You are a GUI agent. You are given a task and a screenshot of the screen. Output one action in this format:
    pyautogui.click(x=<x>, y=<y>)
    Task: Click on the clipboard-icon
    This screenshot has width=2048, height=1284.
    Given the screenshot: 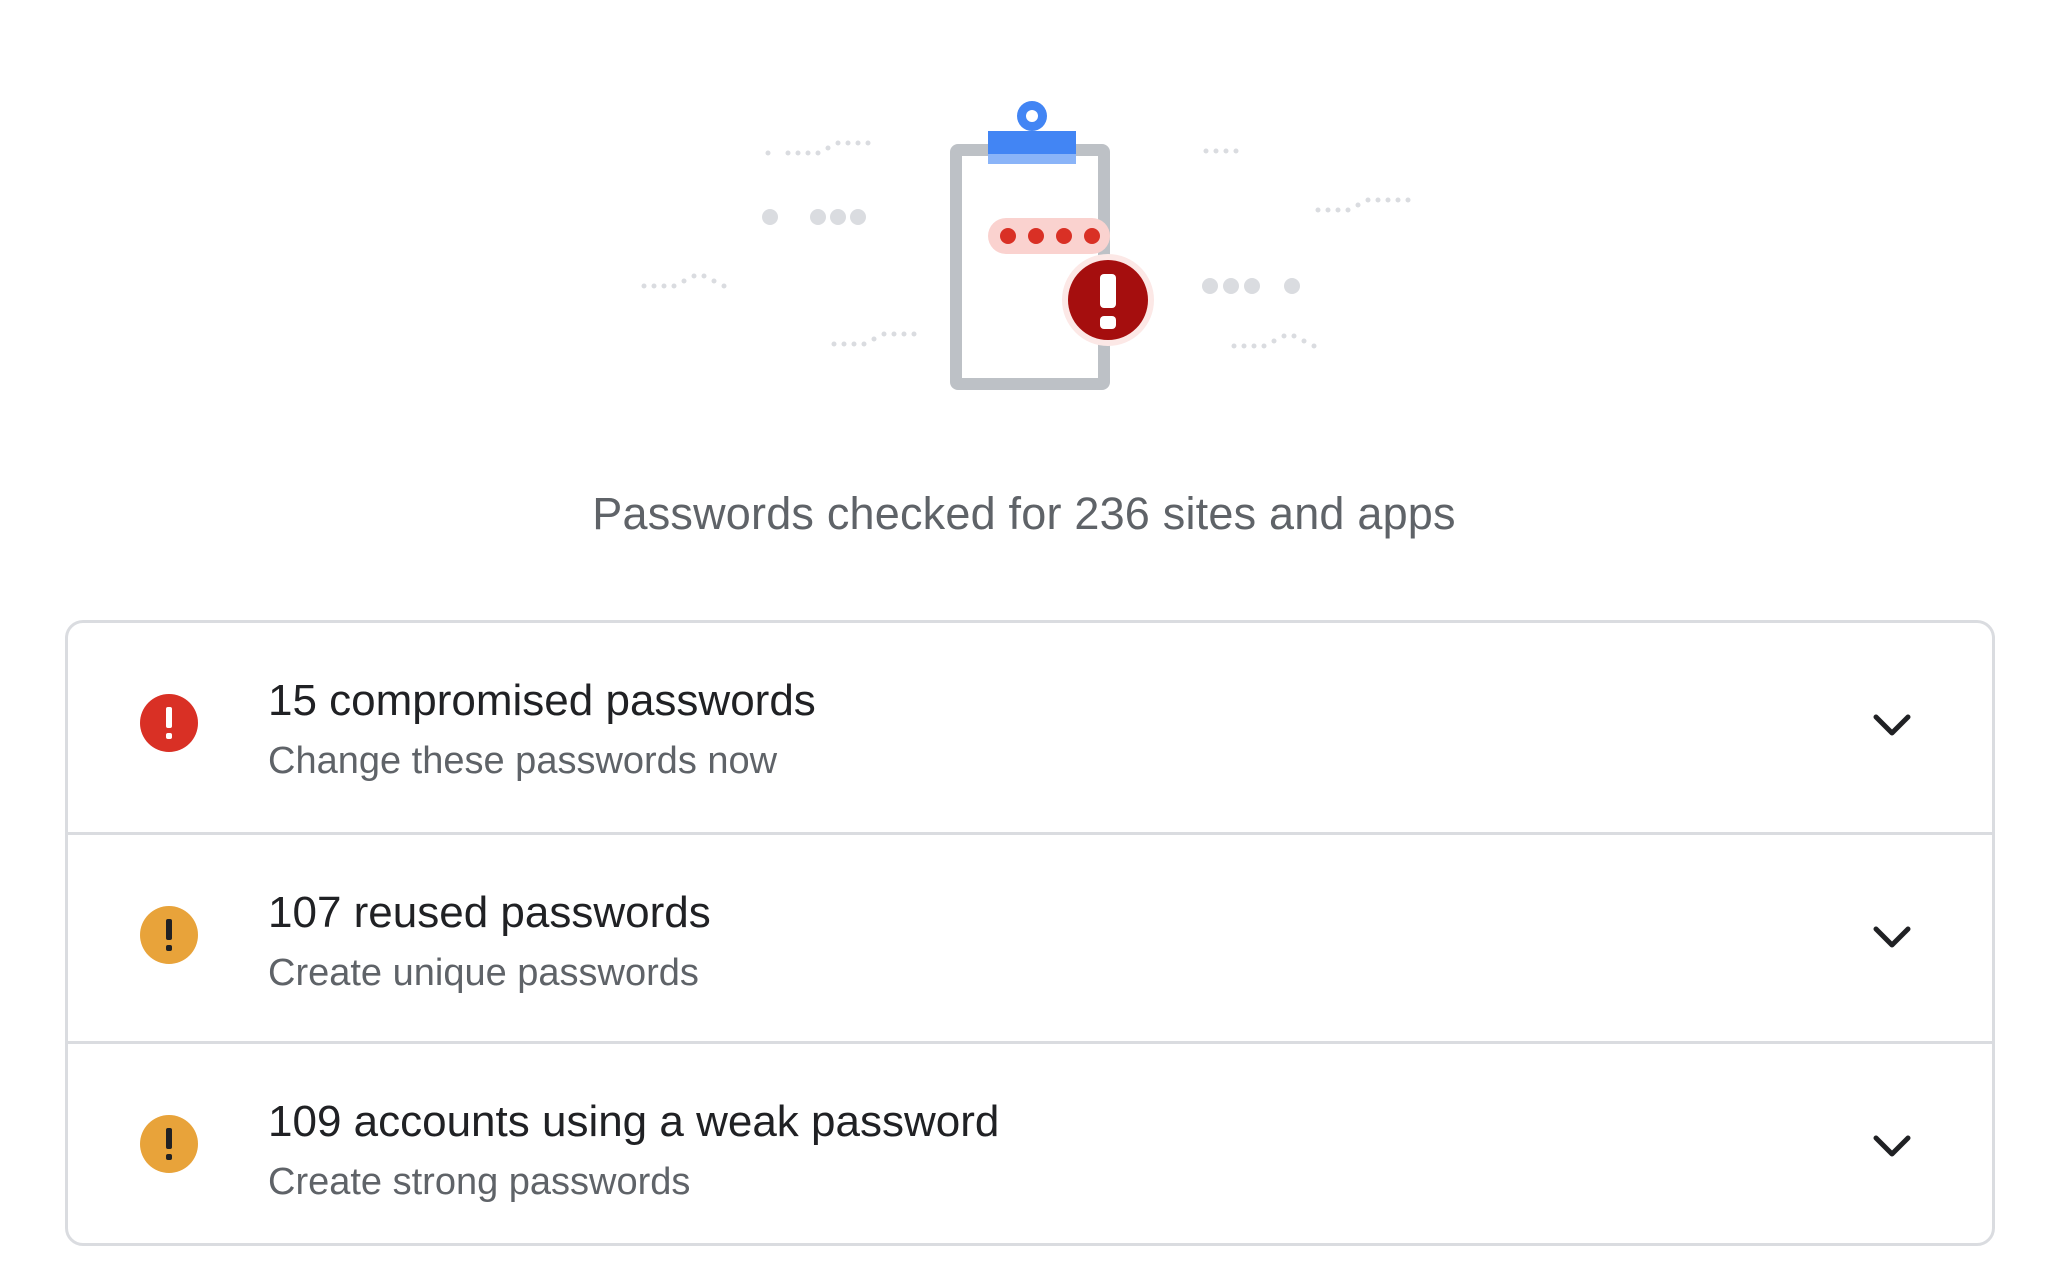 What is the action you would take?
    pyautogui.click(x=1030, y=245)
    